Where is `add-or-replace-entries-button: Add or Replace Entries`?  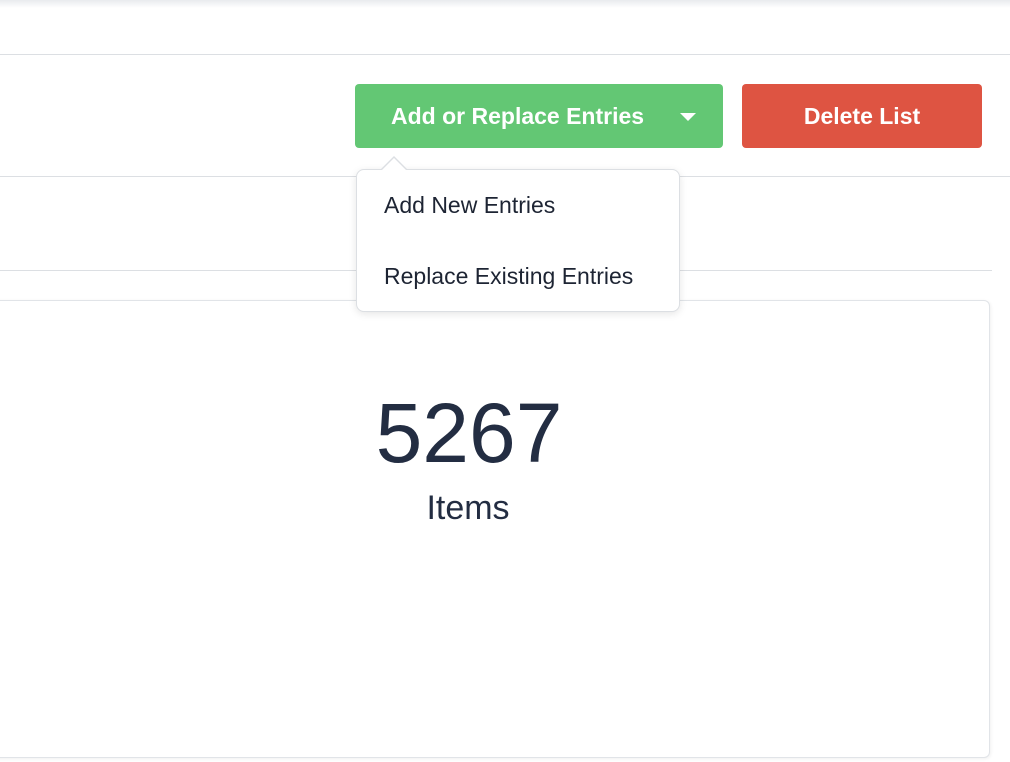 add-or-replace-entries-button: Add or Replace Entries is located at coordinates (539, 116).